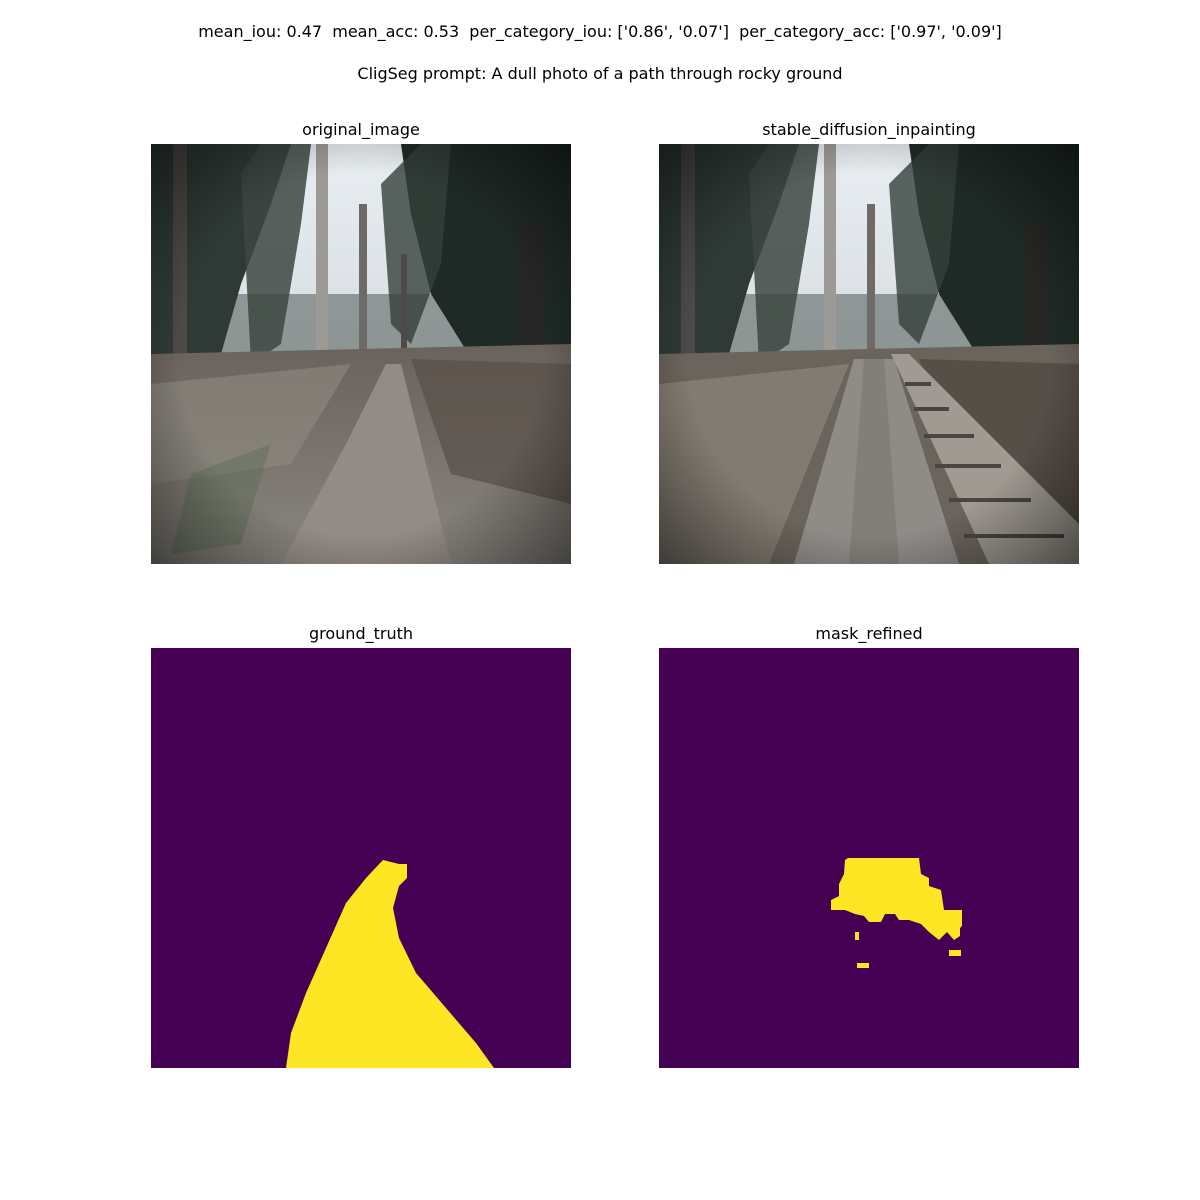 This screenshot has width=1200, height=1200. Describe the element at coordinates (869, 633) in the screenshot. I see `mask-refined-title: mask_refined` at that location.